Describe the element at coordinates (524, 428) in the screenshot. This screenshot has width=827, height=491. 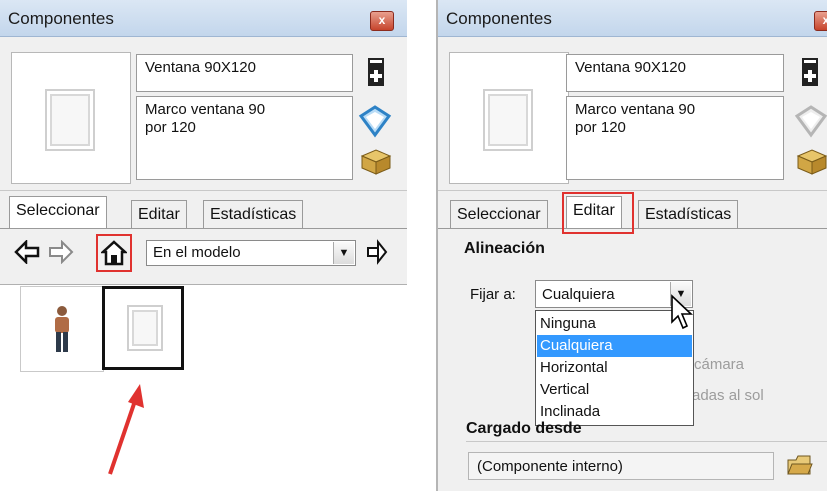
I see `section-loaded-from: Cargado desde` at that location.